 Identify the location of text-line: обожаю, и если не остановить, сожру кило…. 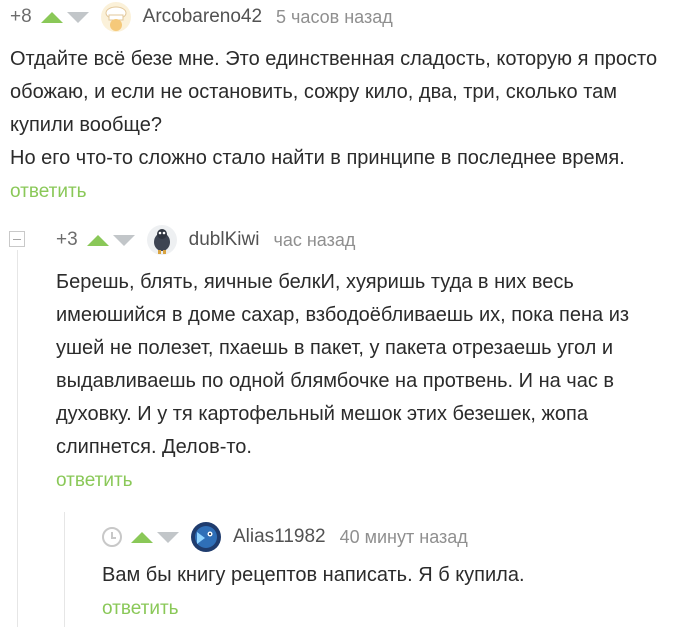
(314, 92).